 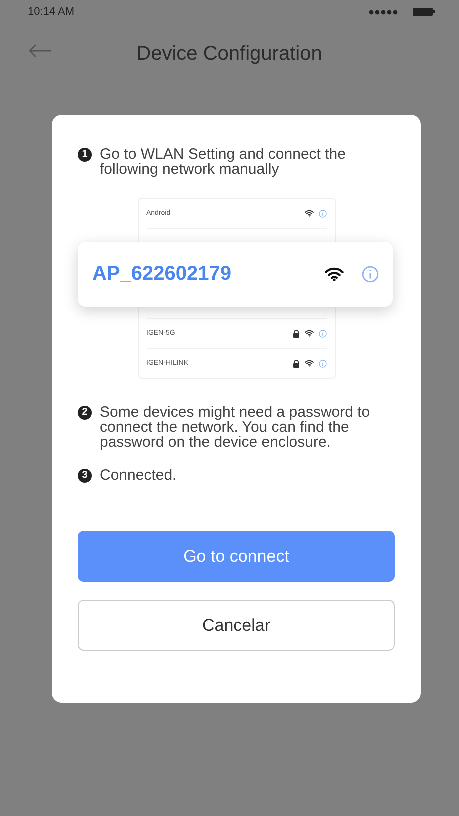 What do you see at coordinates (162, 274) in the screenshot?
I see `network-name: AP_622602179` at bounding box center [162, 274].